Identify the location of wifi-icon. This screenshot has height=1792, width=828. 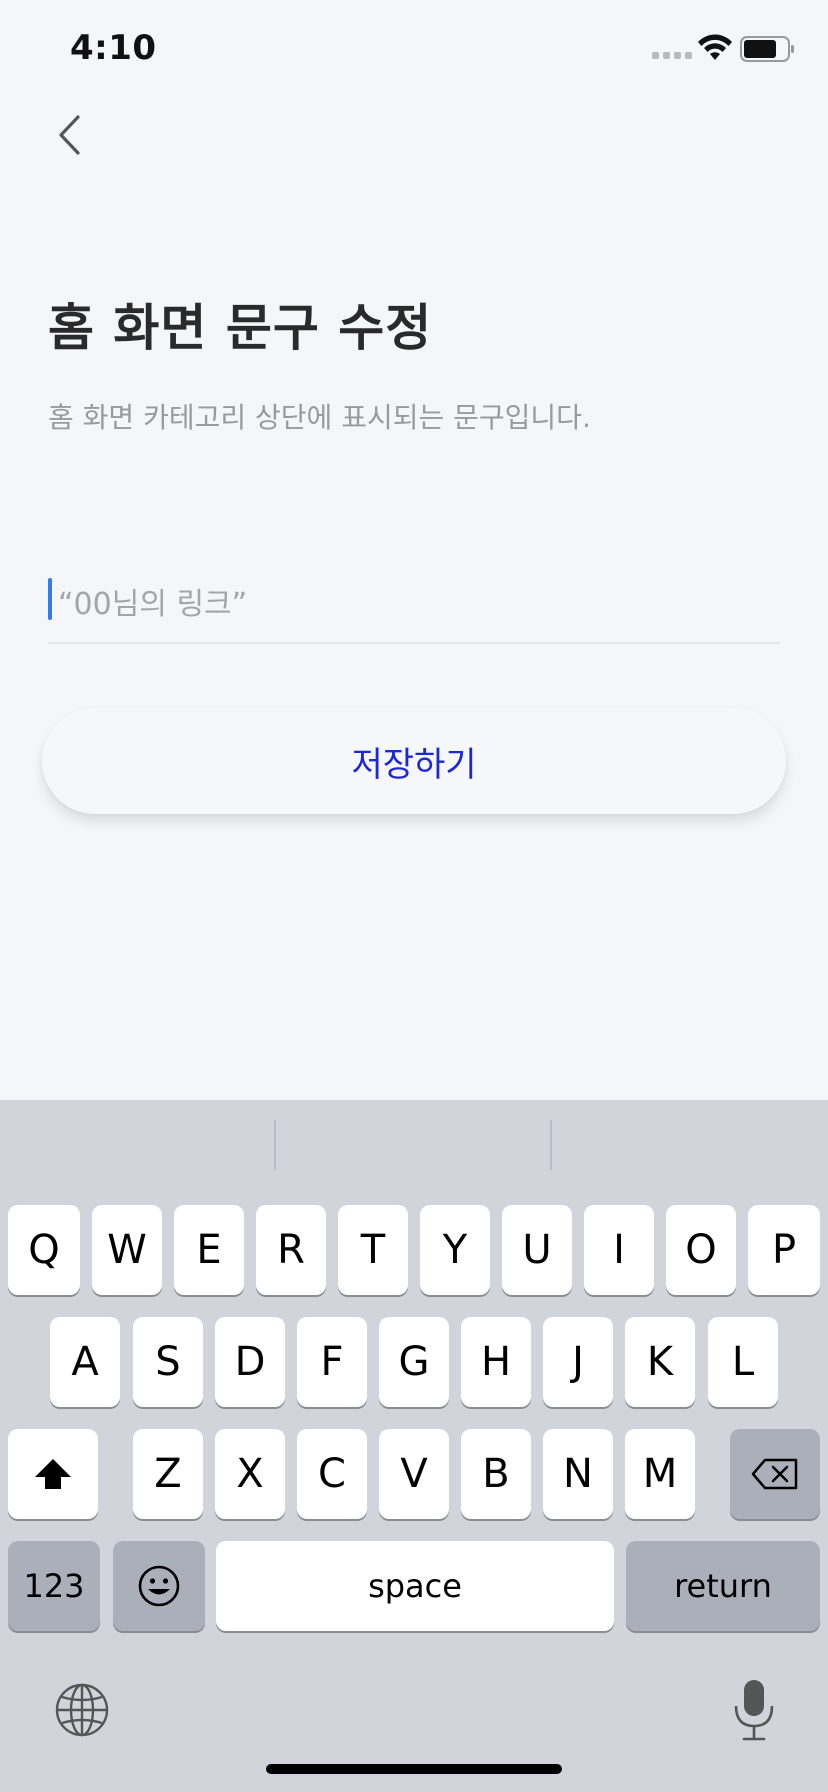
(715, 47).